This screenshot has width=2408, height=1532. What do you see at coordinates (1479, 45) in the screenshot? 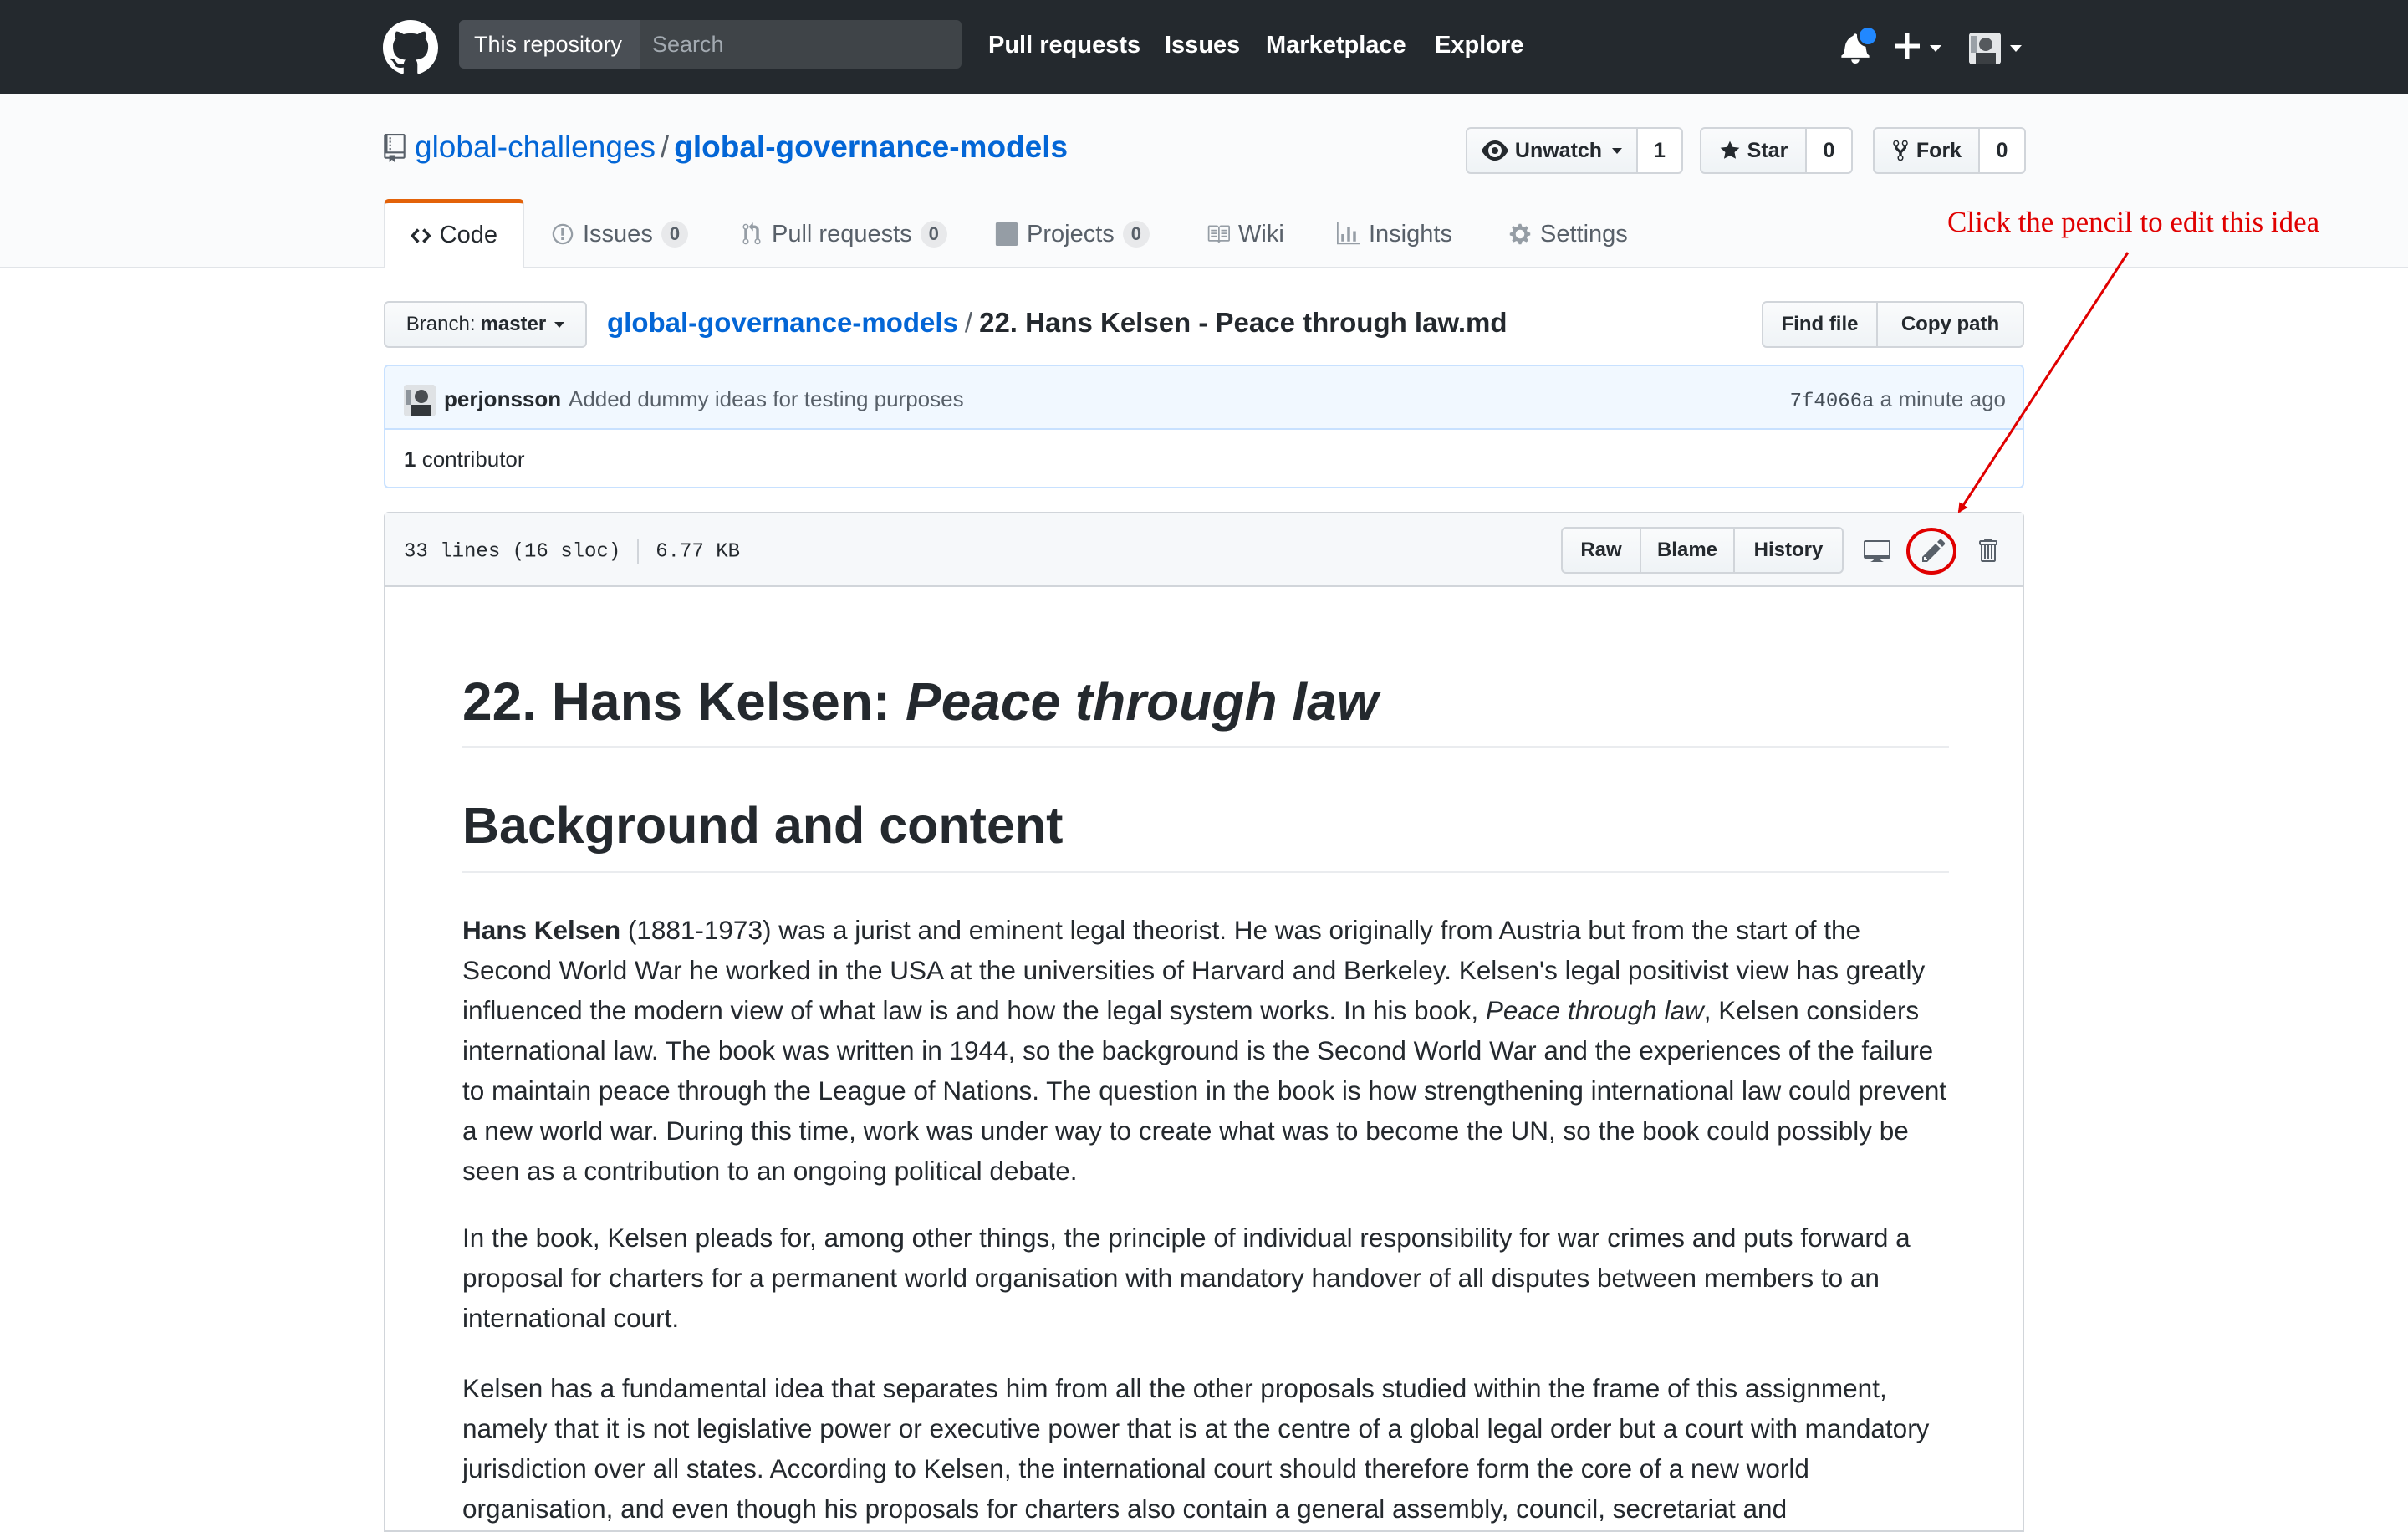
I see `nav-explore: Explore` at bounding box center [1479, 45].